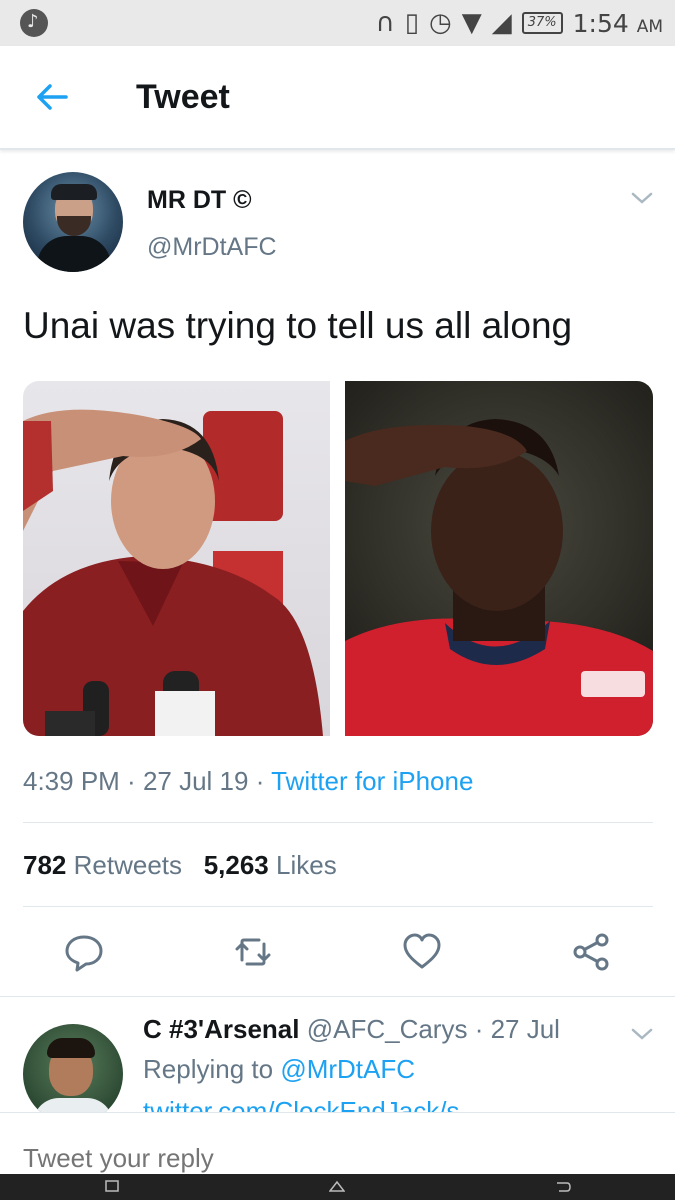 The height and width of the screenshot is (1200, 675). Describe the element at coordinates (74, 192) in the screenshot. I see `avatar-cap-shape` at that location.